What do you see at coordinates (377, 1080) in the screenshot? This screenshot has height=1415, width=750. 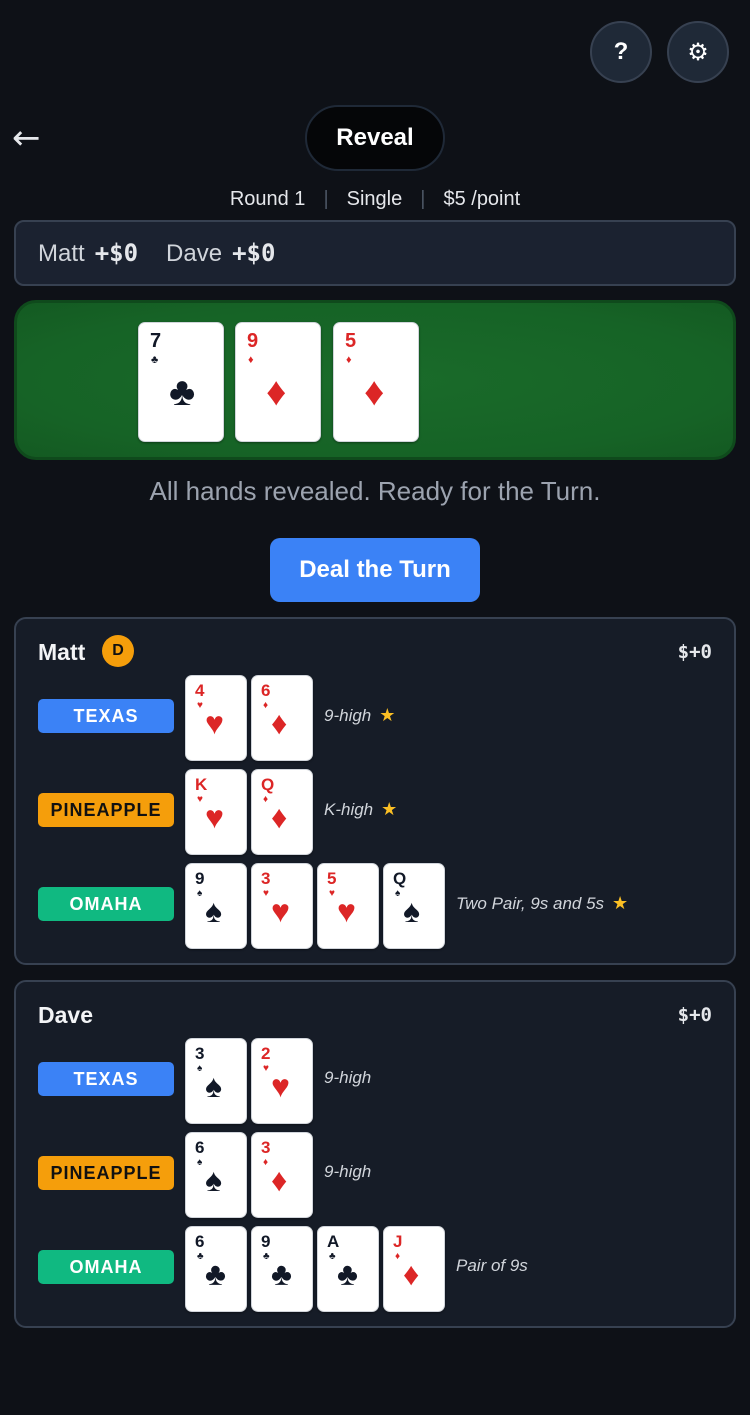 I see `hand-row-texas: TEXAS 3 ♠ ♠ 2 ♥ ♥ 9-high` at bounding box center [377, 1080].